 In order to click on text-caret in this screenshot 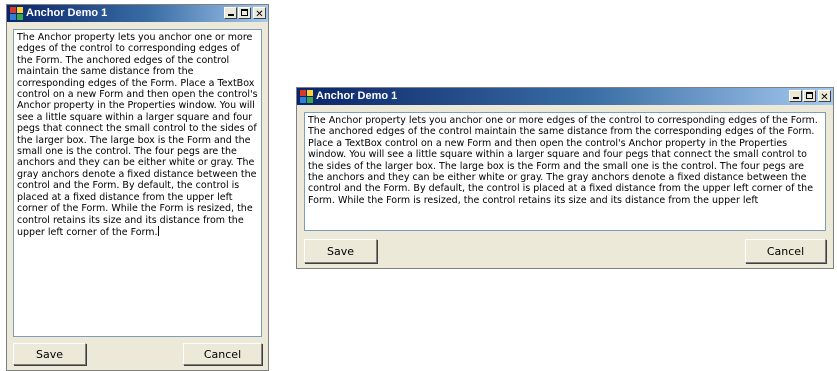, I will do `click(158, 230)`.